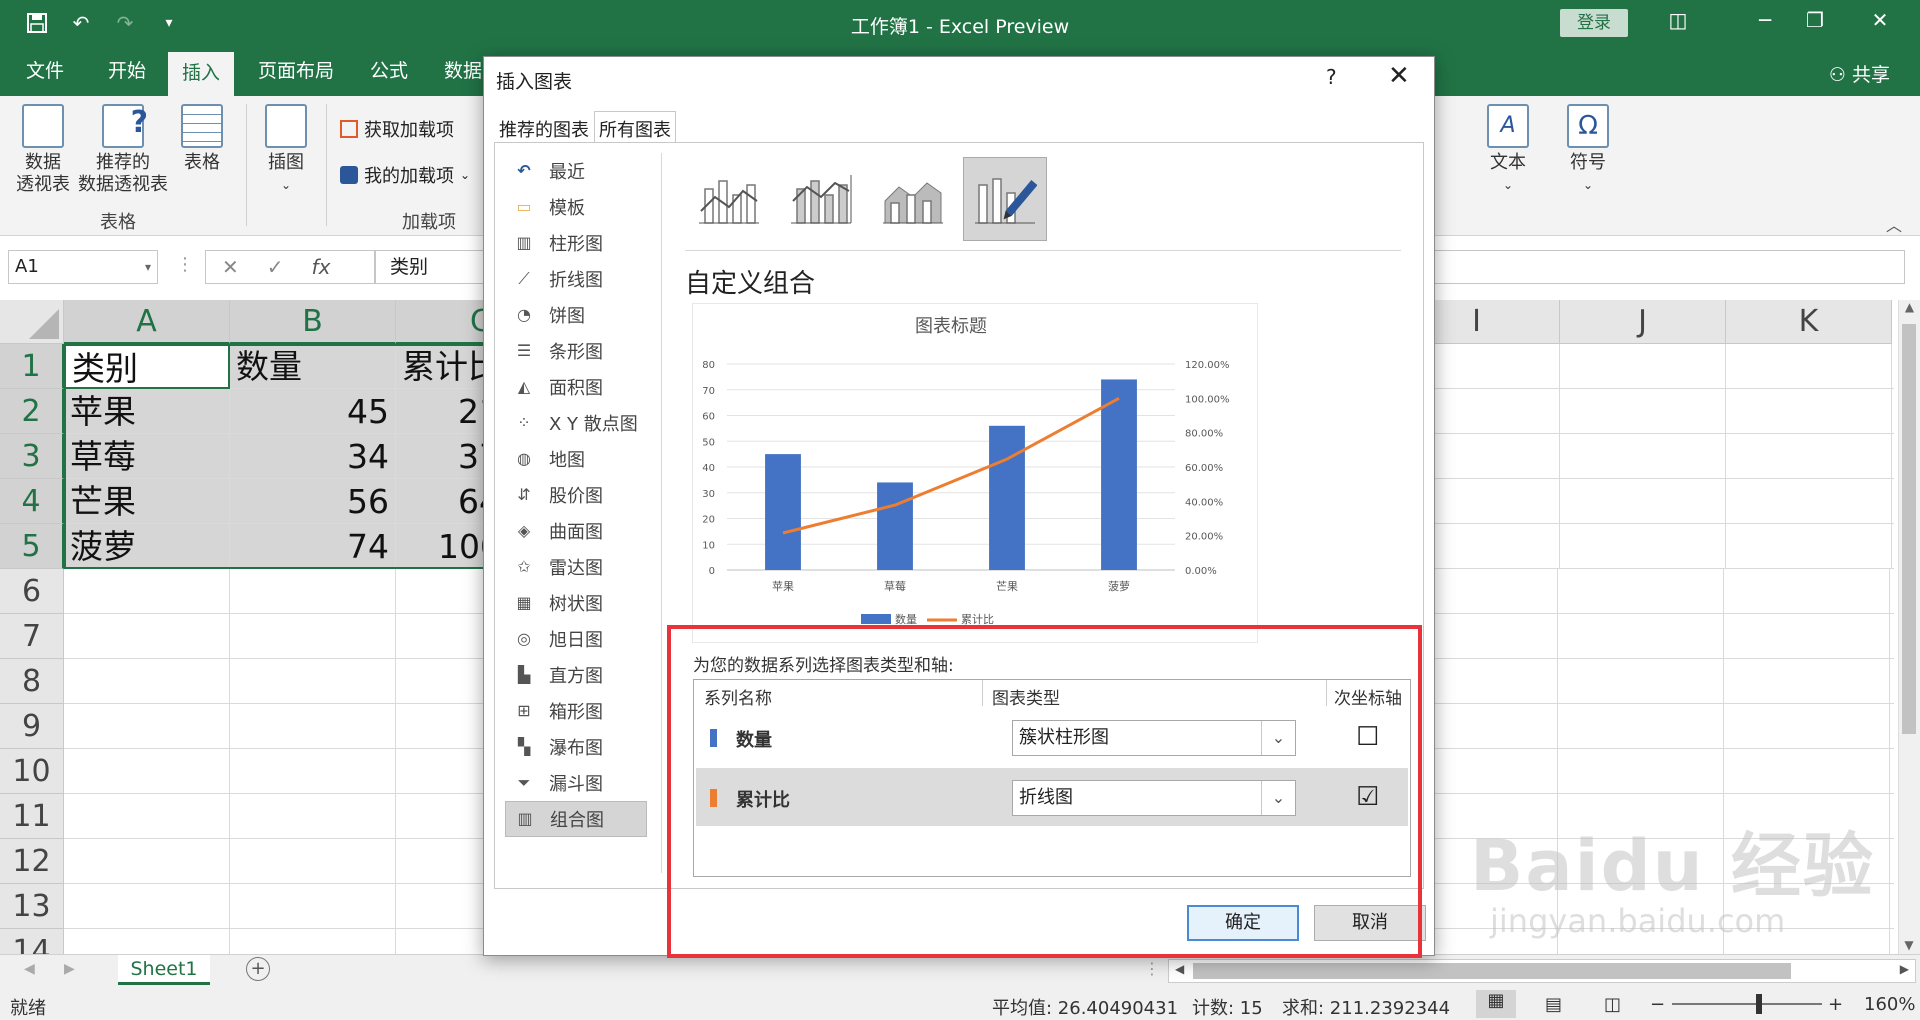 This screenshot has height=1020, width=1920. I want to click on category-stock: ⇵ 股价图, so click(576, 495).